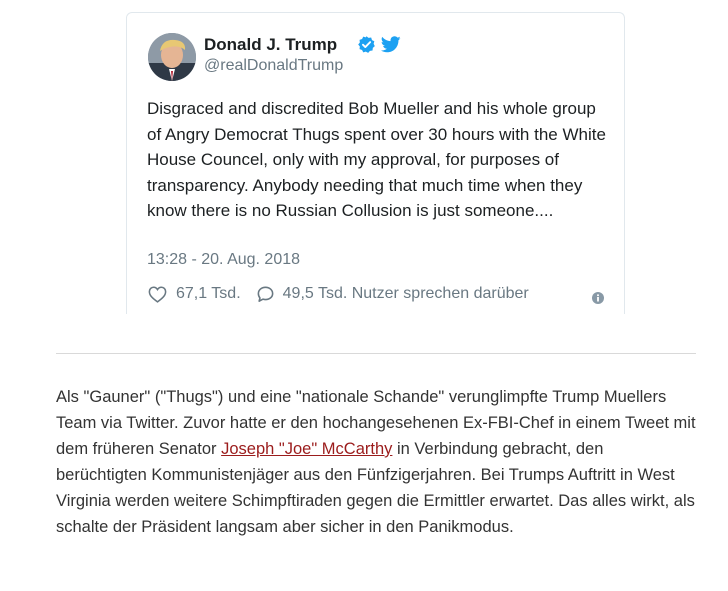 This screenshot has width=728, height=591. I want to click on avatar-image, so click(172, 57).